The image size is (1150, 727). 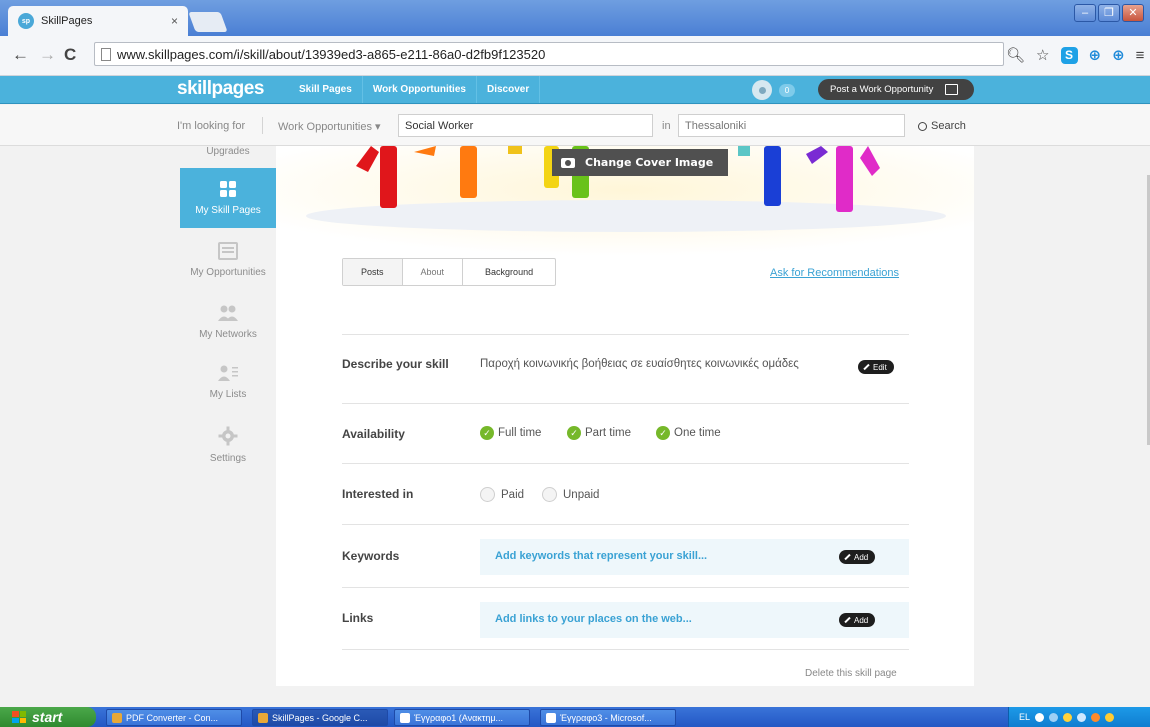 What do you see at coordinates (228, 151) in the screenshot?
I see `sidebar-item-upgrades: Upgrades` at bounding box center [228, 151].